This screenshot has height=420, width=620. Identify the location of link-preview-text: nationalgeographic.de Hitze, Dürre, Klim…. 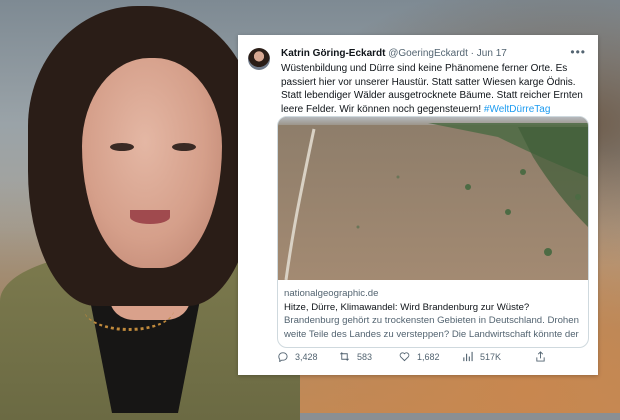
(434, 317).